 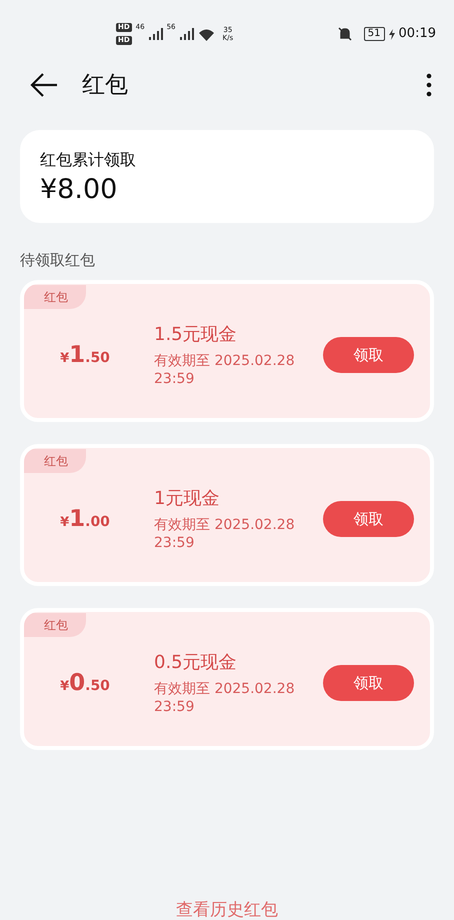 I want to click on summary-amount: ¥8.00, so click(x=79, y=190).